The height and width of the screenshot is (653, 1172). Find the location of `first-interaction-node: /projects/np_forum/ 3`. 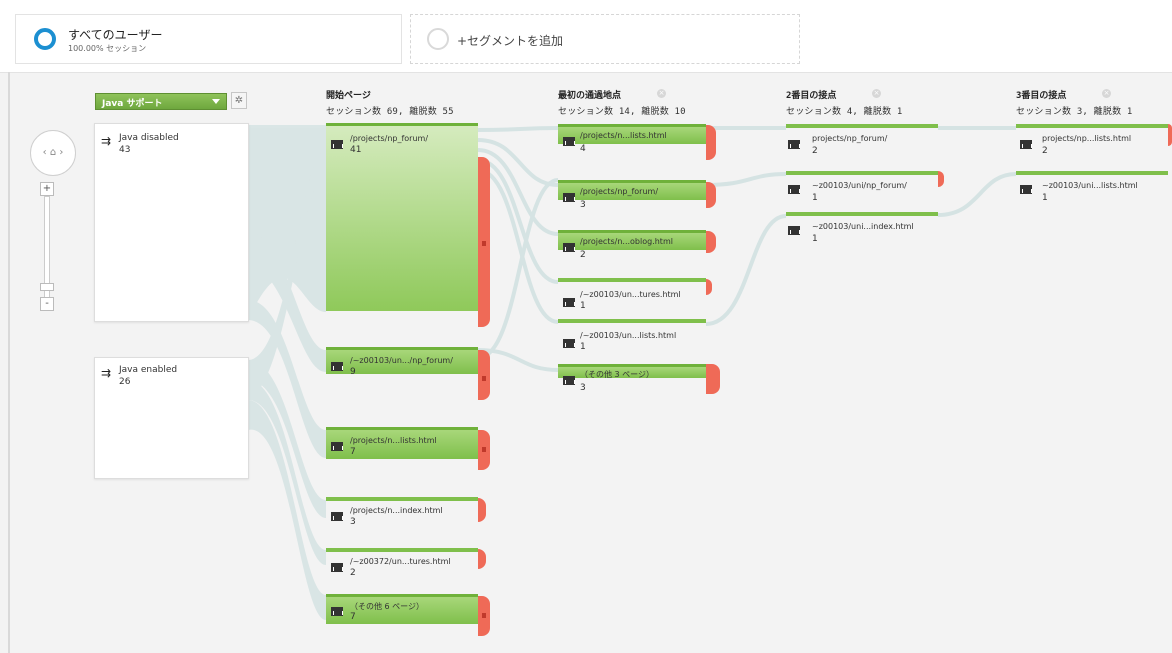

first-interaction-node: /projects/np_forum/ 3 is located at coordinates (632, 195).